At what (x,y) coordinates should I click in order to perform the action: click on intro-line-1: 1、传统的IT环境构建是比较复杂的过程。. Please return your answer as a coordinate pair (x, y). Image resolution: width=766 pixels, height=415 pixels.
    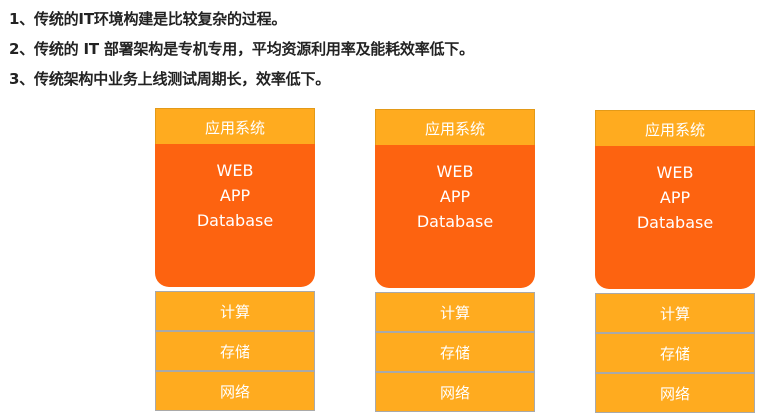
    Looking at the image, I should click on (148, 19).